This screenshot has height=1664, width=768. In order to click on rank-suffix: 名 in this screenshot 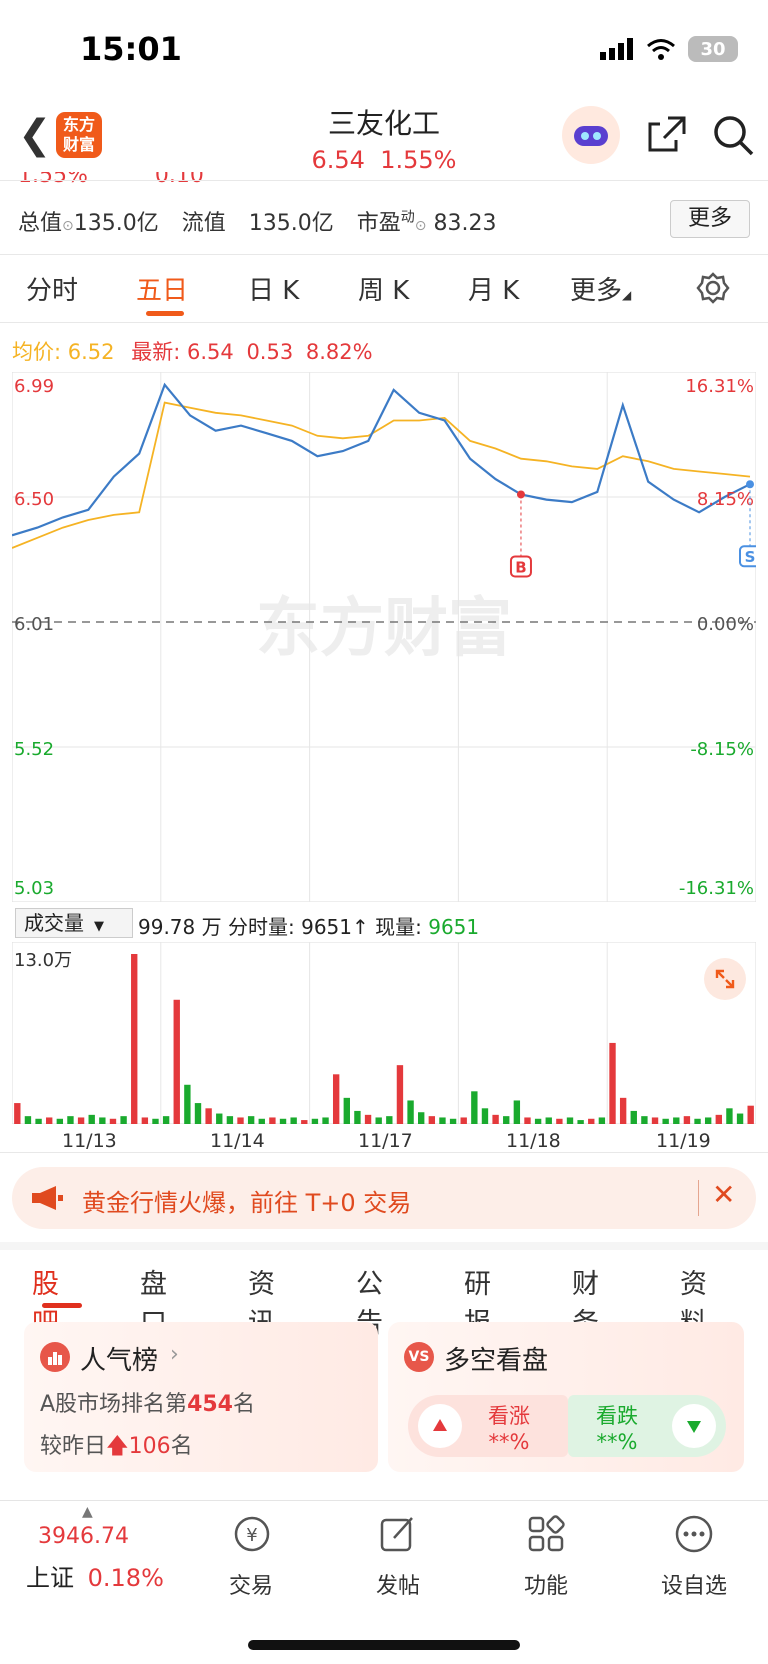, I will do `click(244, 1404)`.